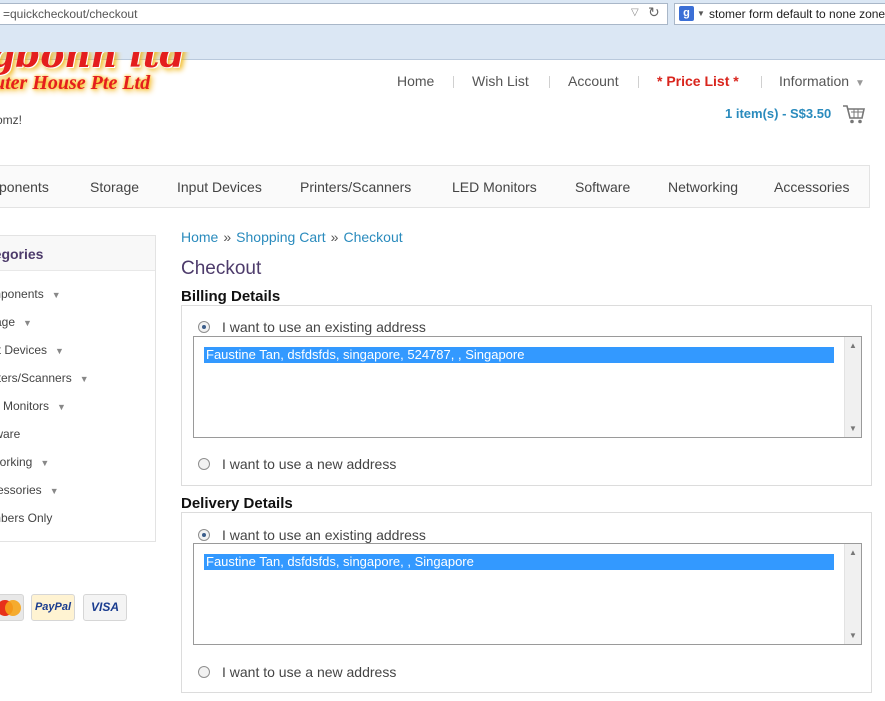 This screenshot has width=885, height=701. What do you see at coordinates (36, 378) in the screenshot?
I see `sidebar-item-label: nters/Scanners` at bounding box center [36, 378].